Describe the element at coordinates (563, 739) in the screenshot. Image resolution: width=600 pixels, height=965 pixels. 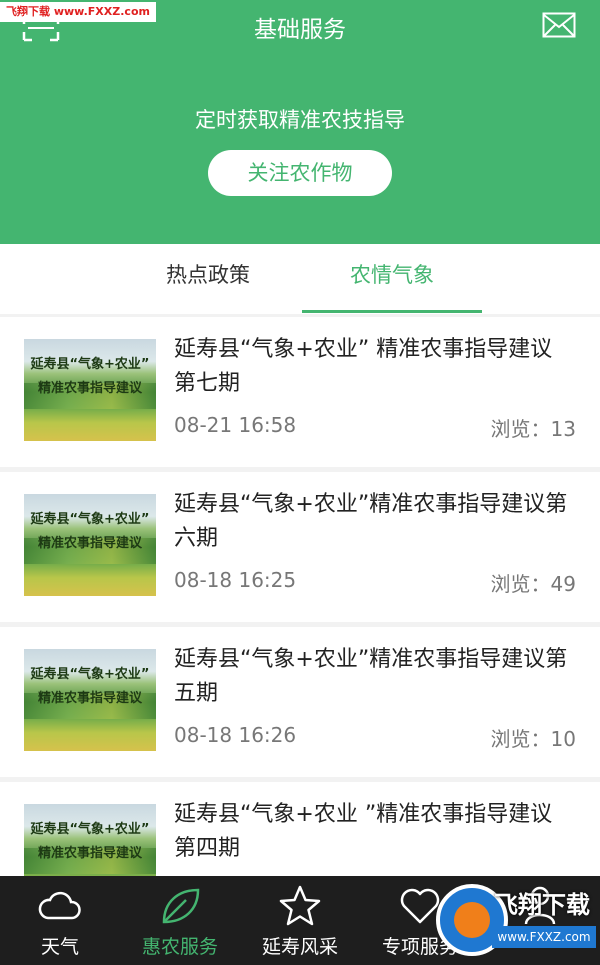
I see `views-count: 10` at that location.